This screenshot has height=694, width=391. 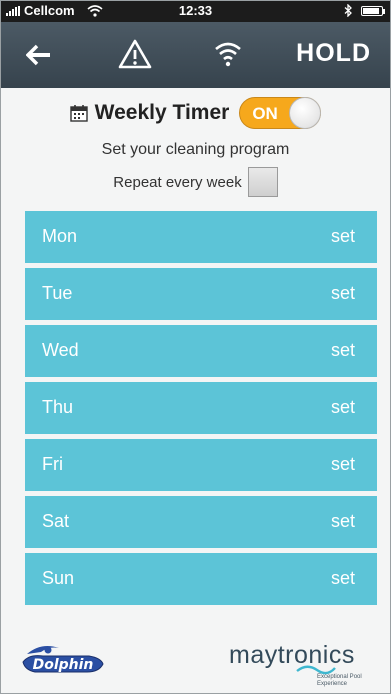 I want to click on dolphin-logo: Dolphin, so click(x=63, y=659).